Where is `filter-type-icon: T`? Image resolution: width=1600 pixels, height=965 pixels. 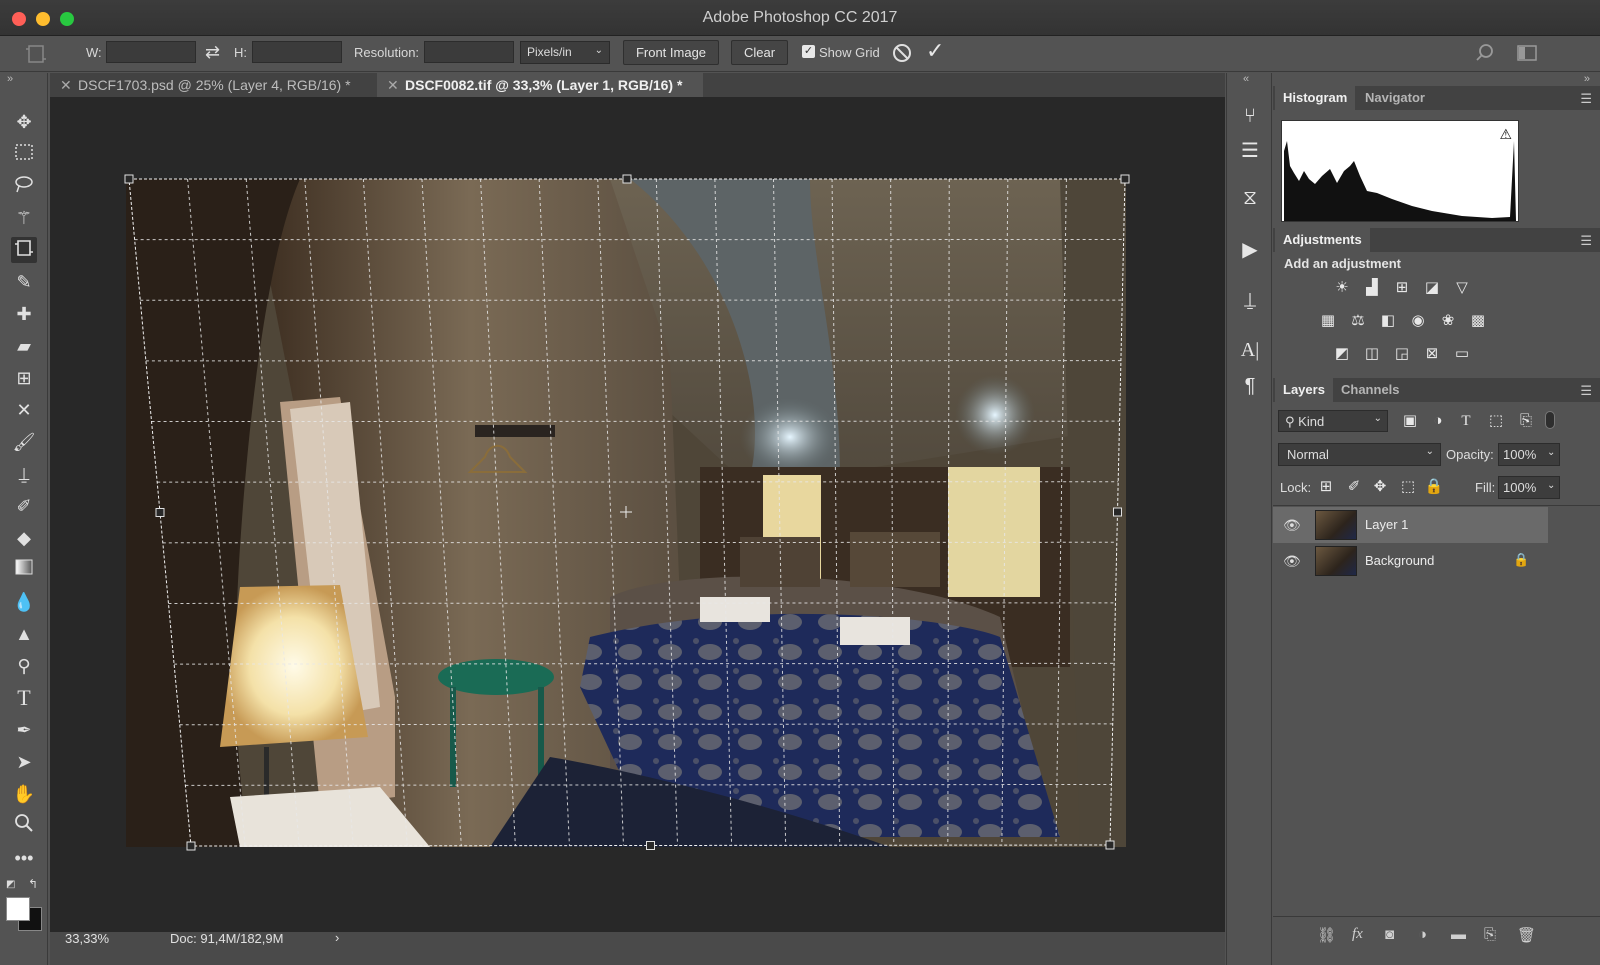 filter-type-icon: T is located at coordinates (1466, 421).